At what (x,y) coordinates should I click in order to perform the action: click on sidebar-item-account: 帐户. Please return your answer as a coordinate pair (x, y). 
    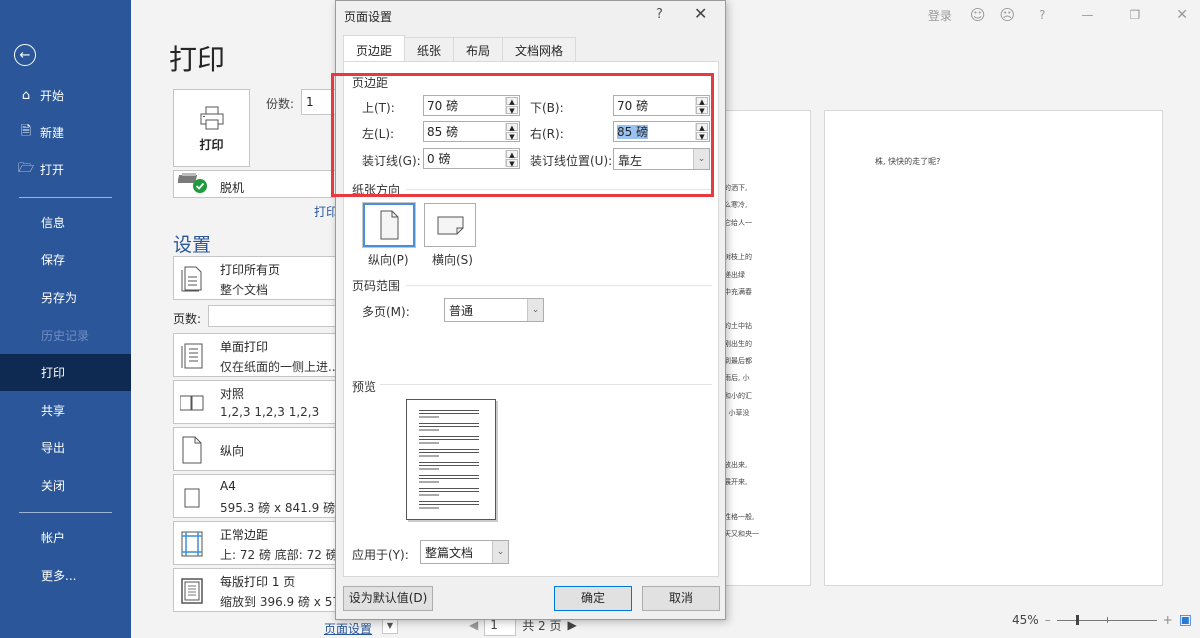
    Looking at the image, I should click on (65, 537).